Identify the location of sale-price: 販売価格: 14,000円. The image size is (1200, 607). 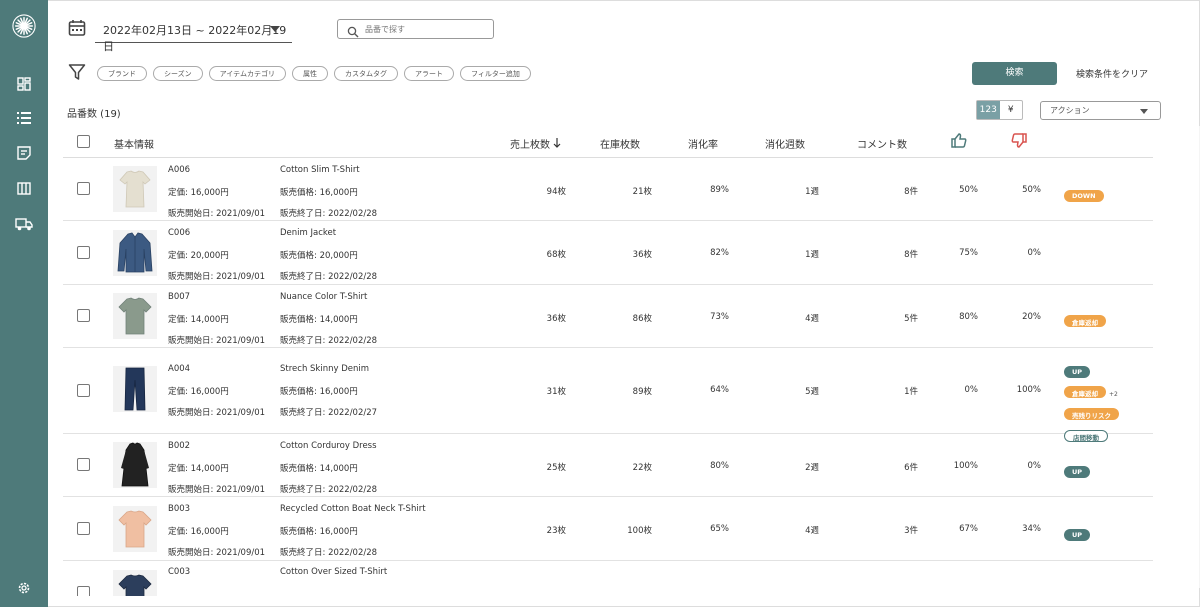
(319, 469).